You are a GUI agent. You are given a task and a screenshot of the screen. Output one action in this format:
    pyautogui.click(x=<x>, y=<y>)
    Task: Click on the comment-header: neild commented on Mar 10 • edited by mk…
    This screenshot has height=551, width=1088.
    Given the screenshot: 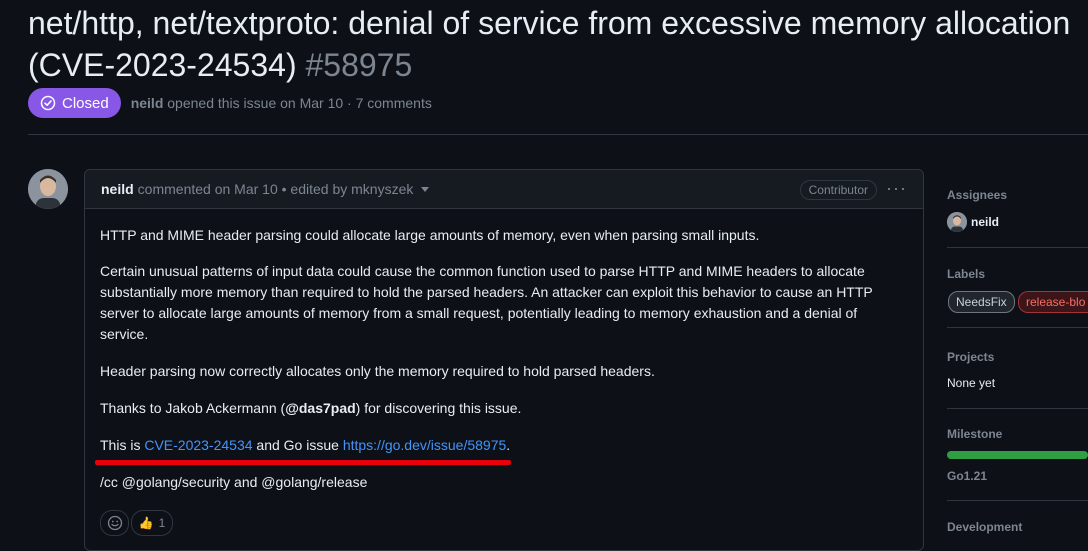 What is the action you would take?
    pyautogui.click(x=504, y=189)
    